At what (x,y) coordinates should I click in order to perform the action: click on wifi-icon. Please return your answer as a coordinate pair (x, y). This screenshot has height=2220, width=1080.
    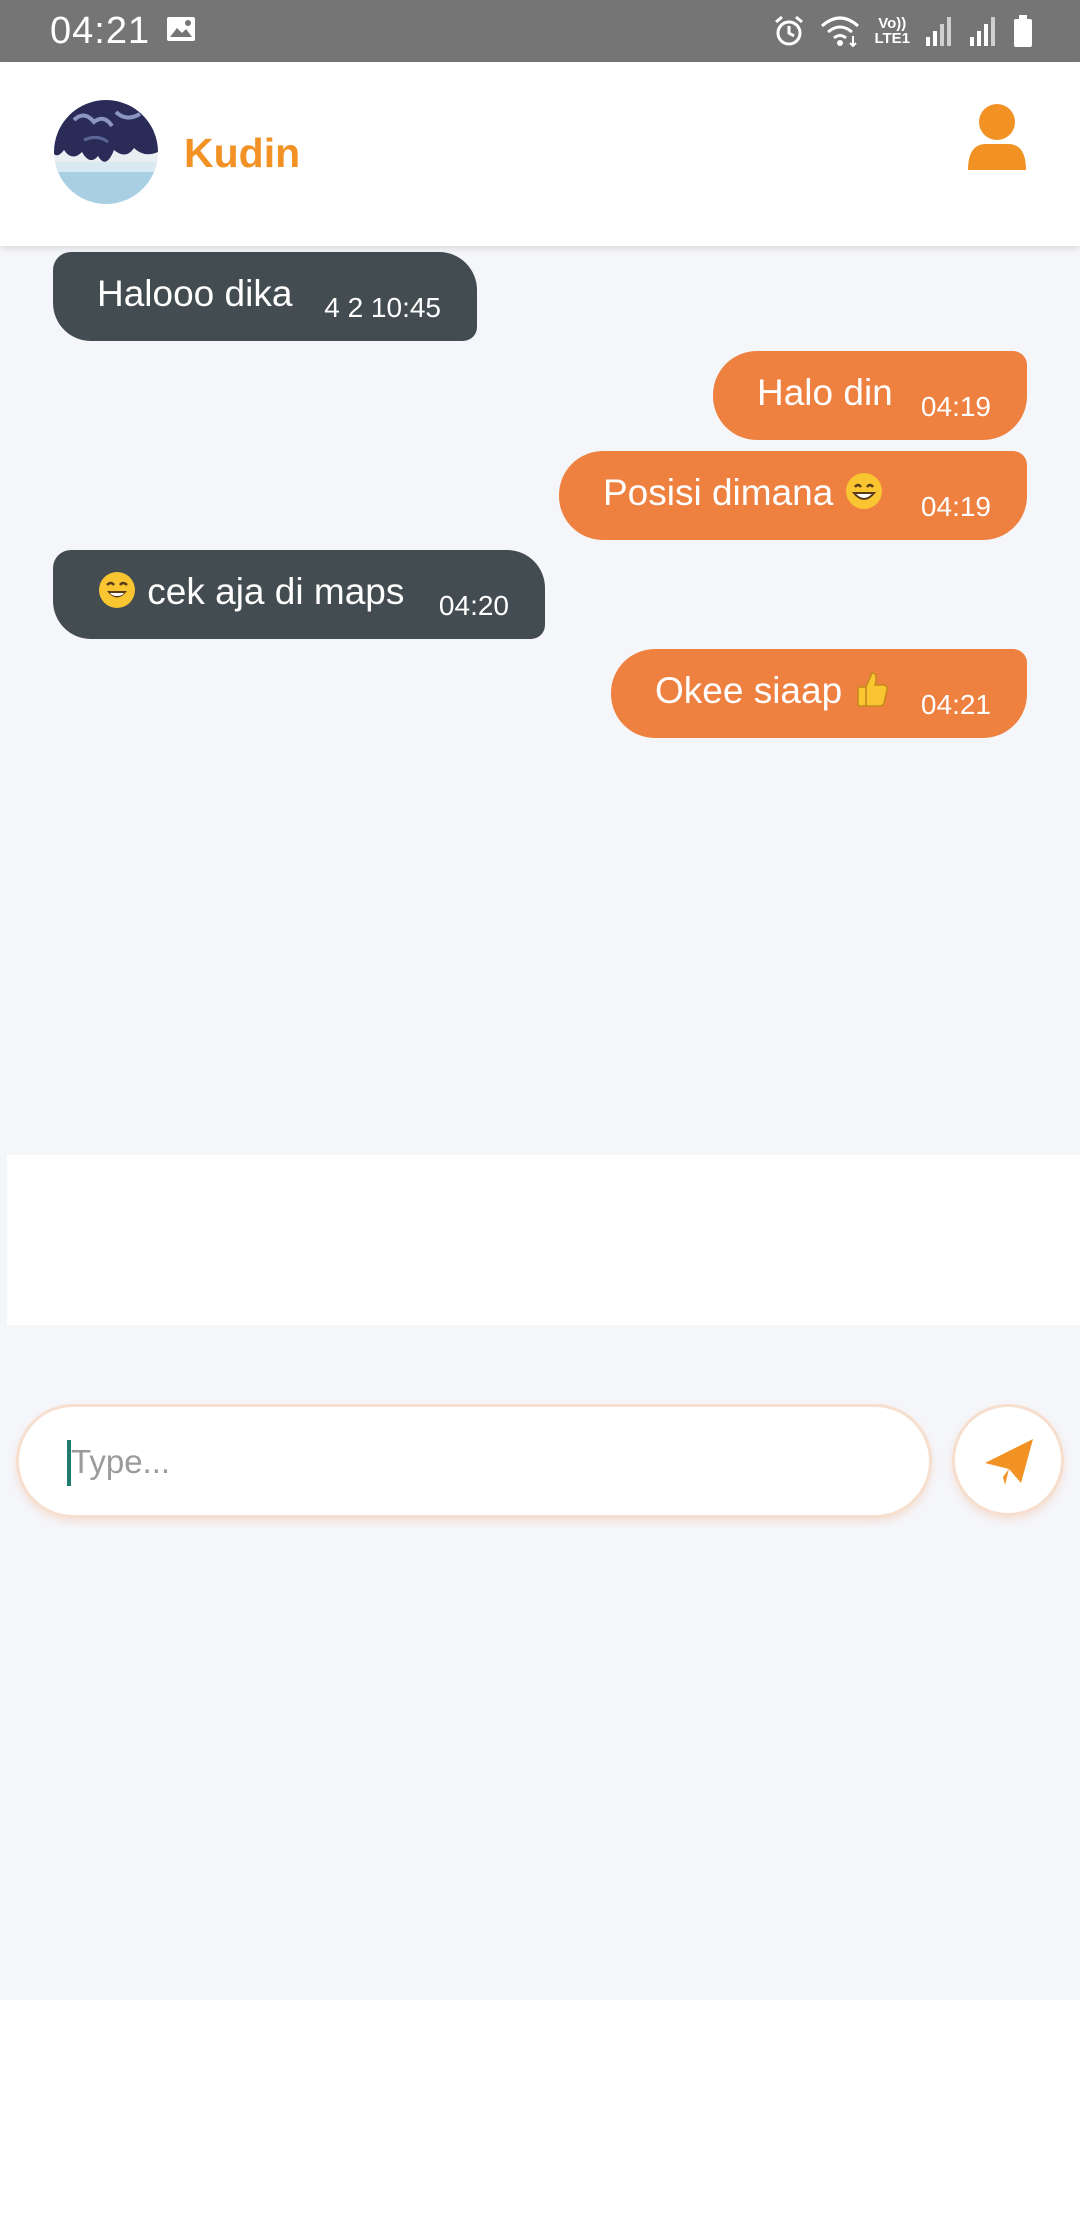
    Looking at the image, I should click on (840, 32).